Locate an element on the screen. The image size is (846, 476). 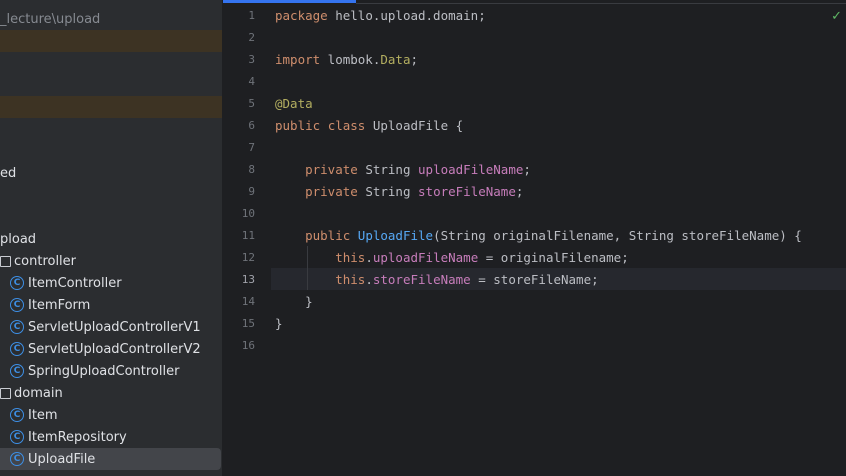
line-number: 5 is located at coordinates (235, 104).